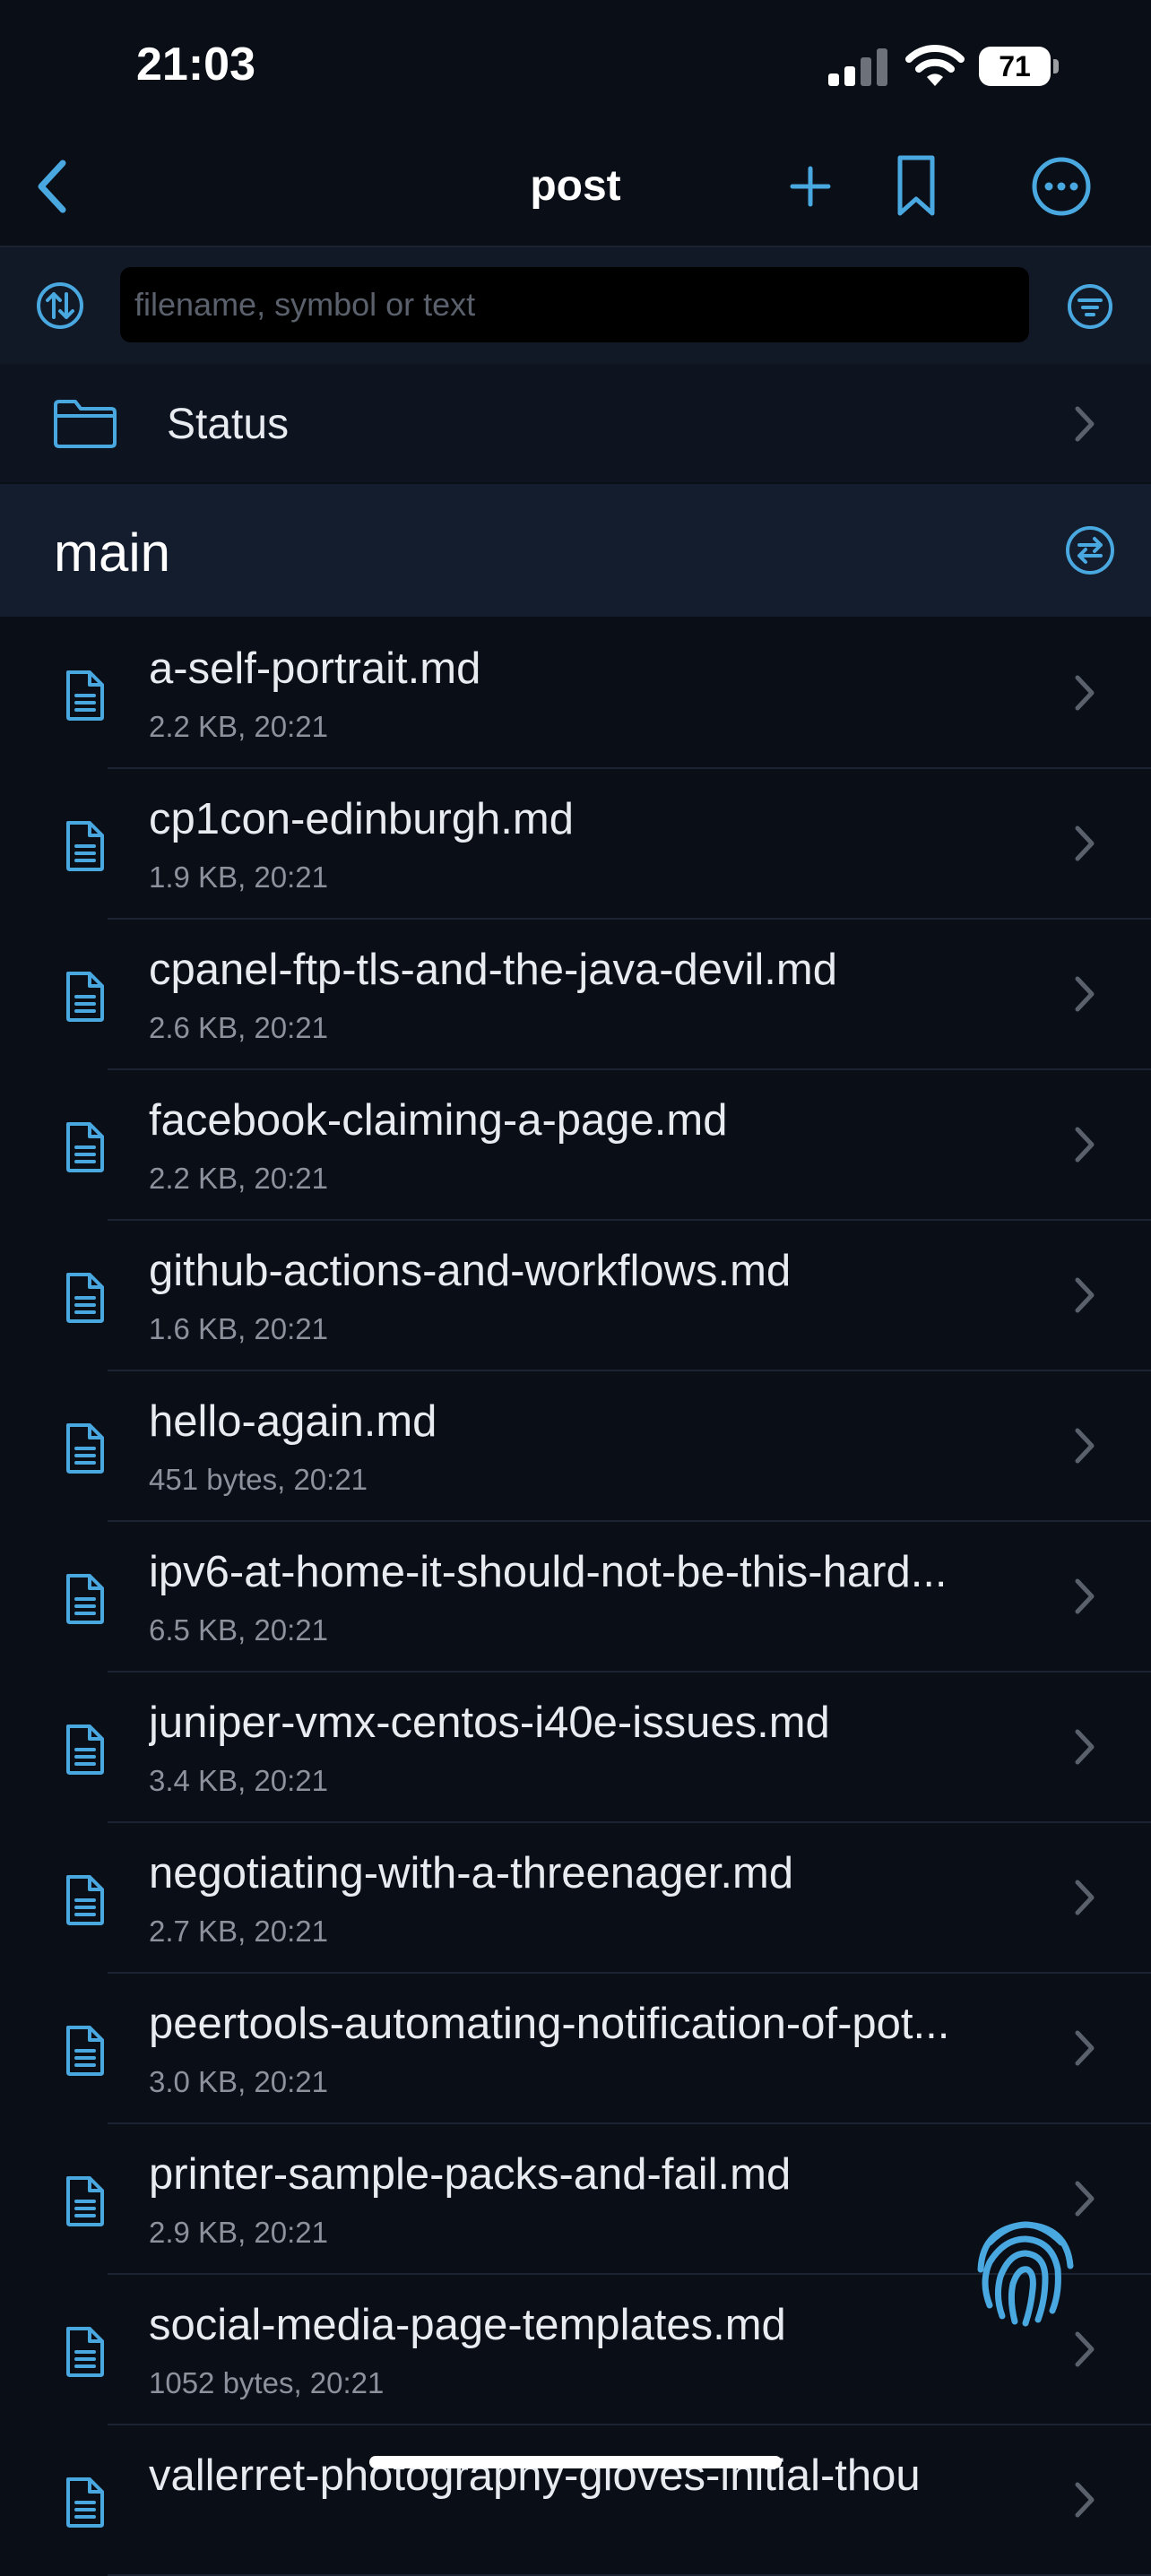  What do you see at coordinates (575, 550) in the screenshot?
I see `branch-header: main` at bounding box center [575, 550].